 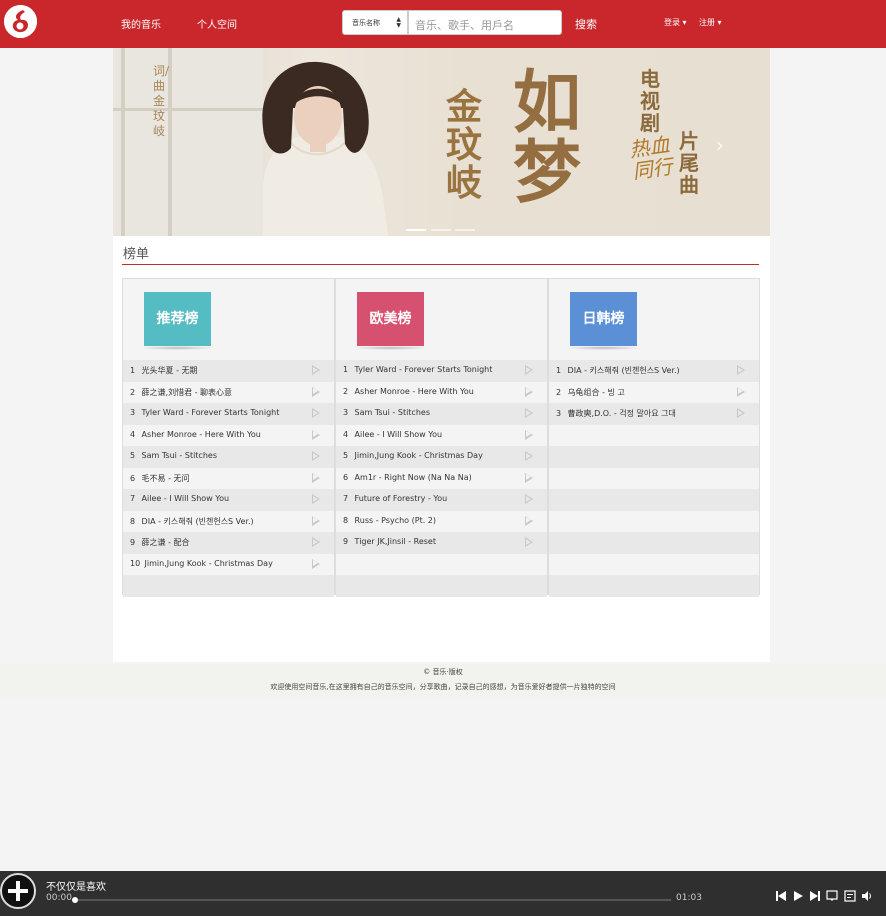 I want to click on song-number: 6, so click(x=133, y=478).